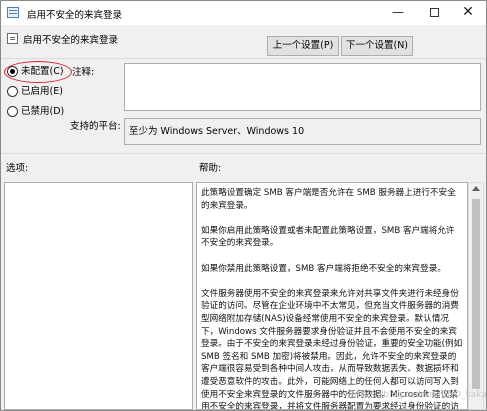 The image size is (487, 411). Describe the element at coordinates (434, 13) in the screenshot. I see `maximize-icon` at that location.